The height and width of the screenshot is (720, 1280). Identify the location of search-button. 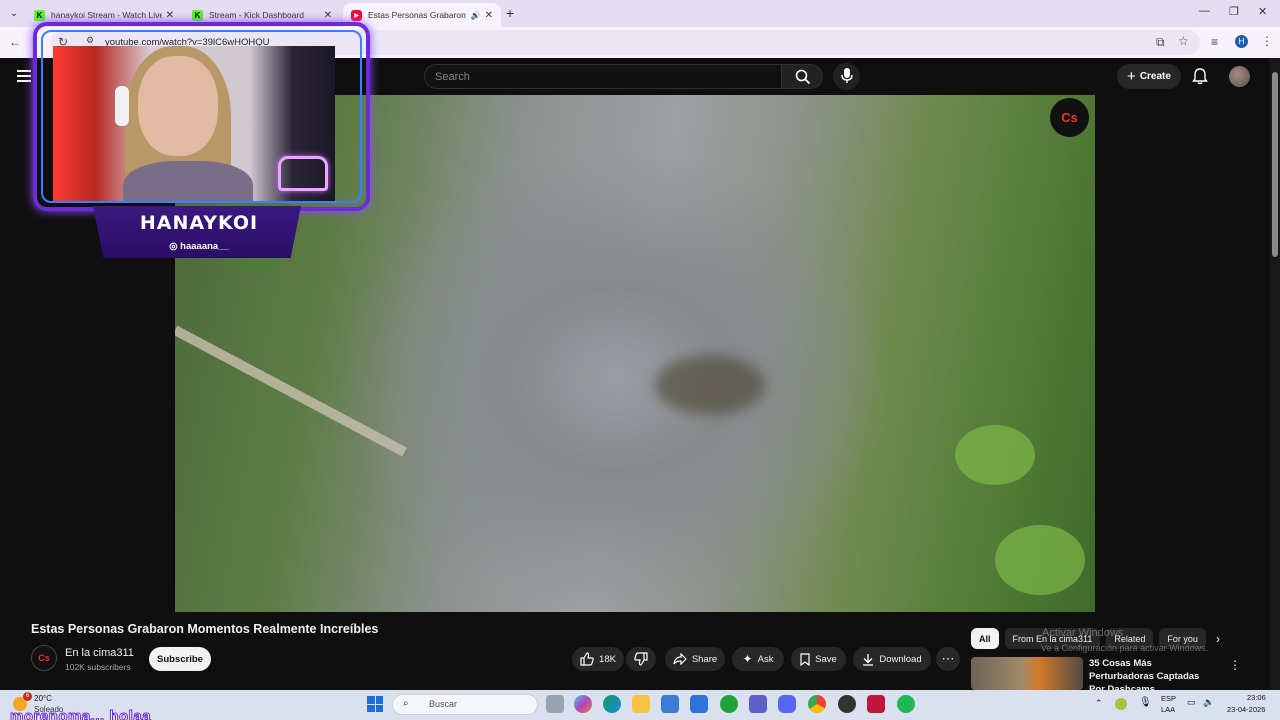
(802, 76).